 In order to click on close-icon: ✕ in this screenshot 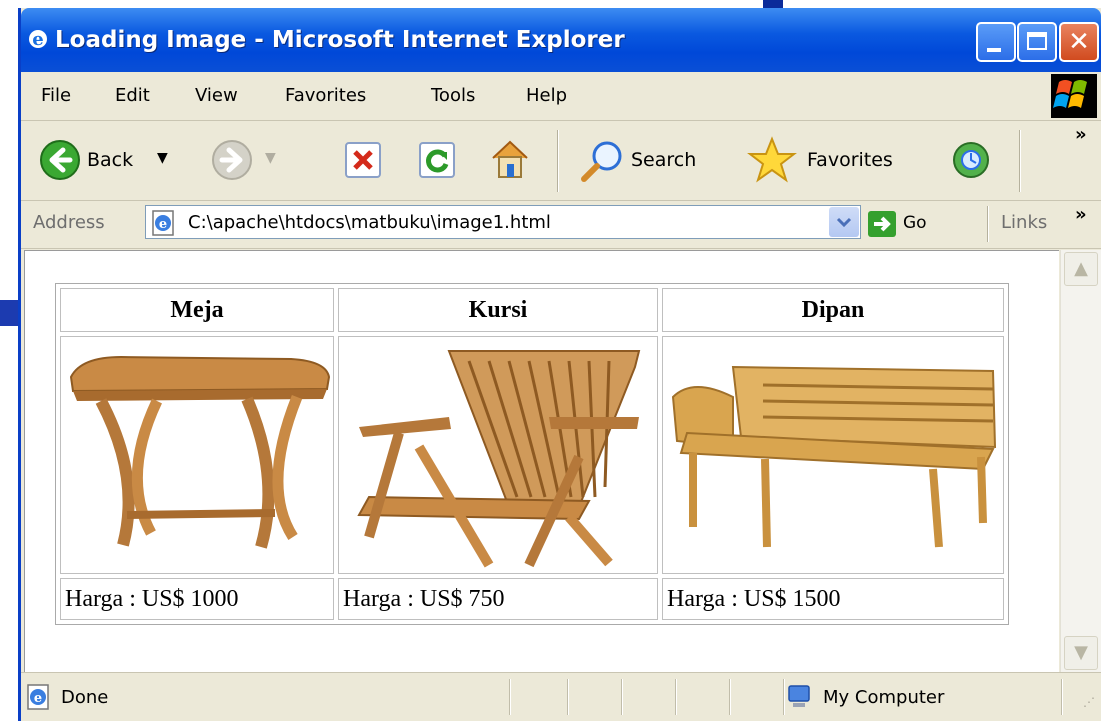, I will do `click(1079, 42)`.